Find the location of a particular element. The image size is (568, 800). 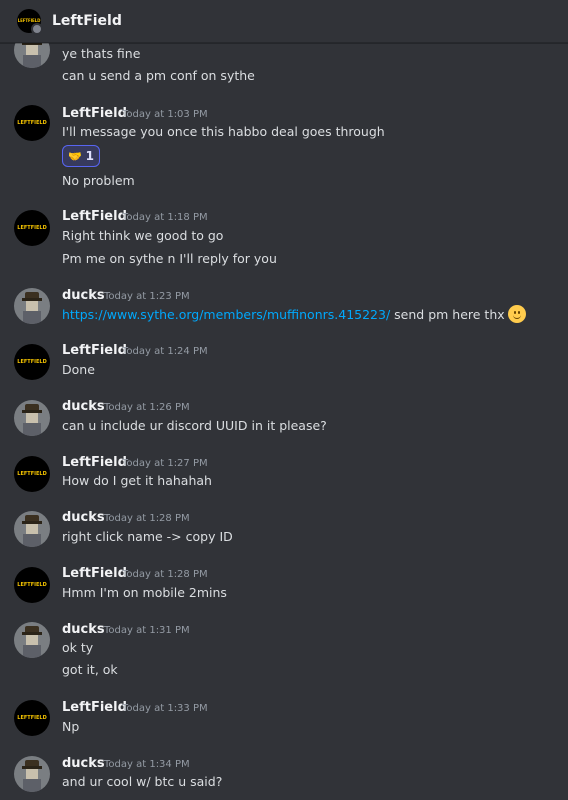

channel-title: LeftField is located at coordinates (87, 21).